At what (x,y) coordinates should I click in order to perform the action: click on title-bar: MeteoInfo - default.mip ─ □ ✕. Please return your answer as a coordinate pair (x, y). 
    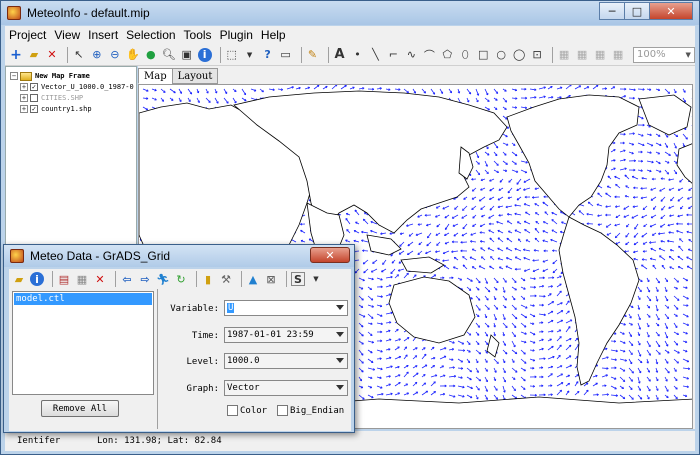
    Looking at the image, I should click on (350, 13).